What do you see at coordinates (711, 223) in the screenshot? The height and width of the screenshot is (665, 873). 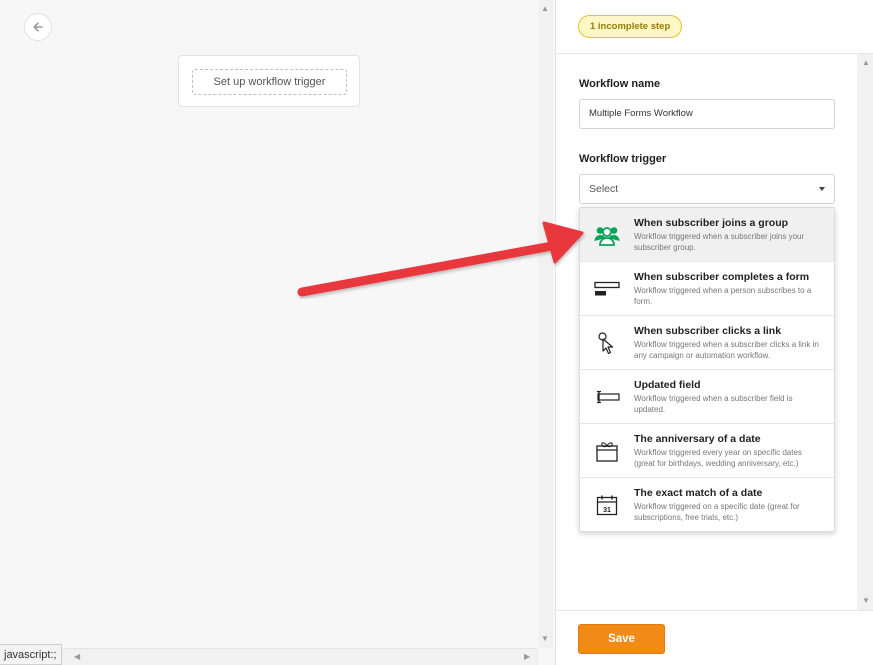 I see `option-title: When subscriber joins a group` at bounding box center [711, 223].